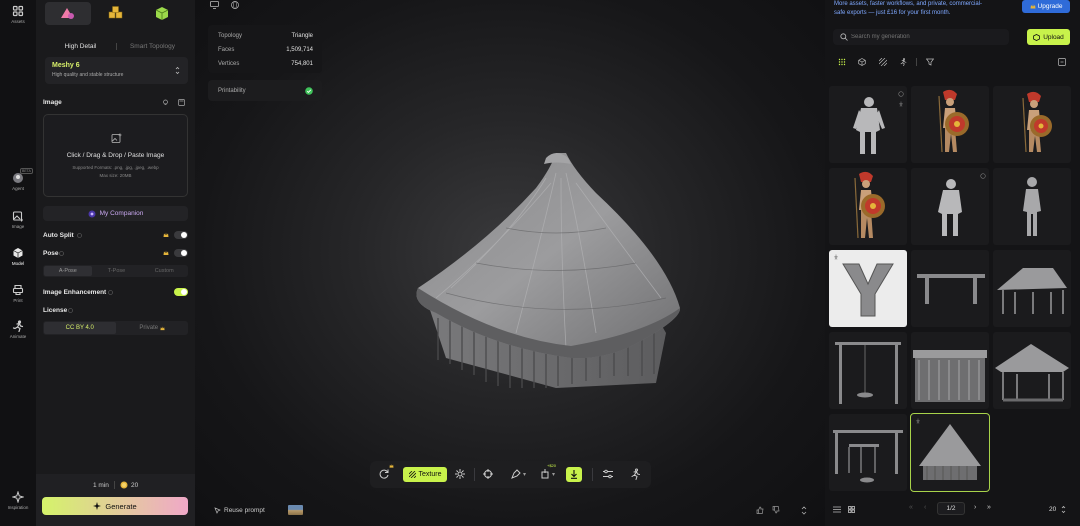  Describe the element at coordinates (608, 474) in the screenshot. I see `sliders-icon` at that location.